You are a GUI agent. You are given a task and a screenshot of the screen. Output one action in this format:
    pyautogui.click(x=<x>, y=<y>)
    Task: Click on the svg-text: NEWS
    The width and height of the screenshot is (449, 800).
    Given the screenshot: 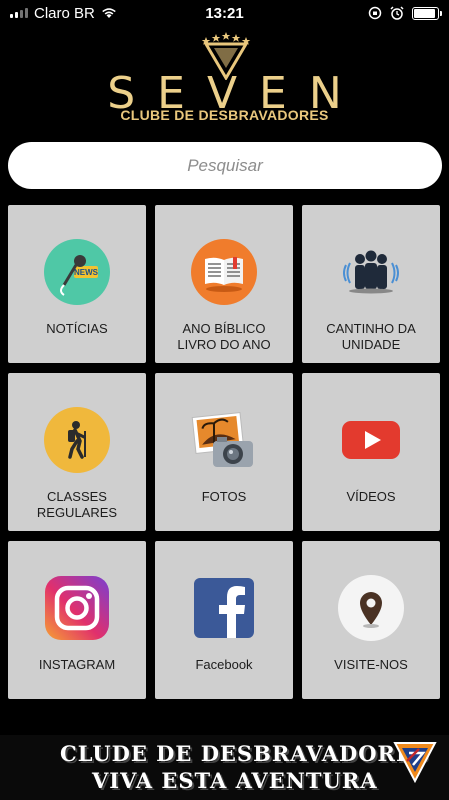 What is the action you would take?
    pyautogui.click(x=86, y=272)
    